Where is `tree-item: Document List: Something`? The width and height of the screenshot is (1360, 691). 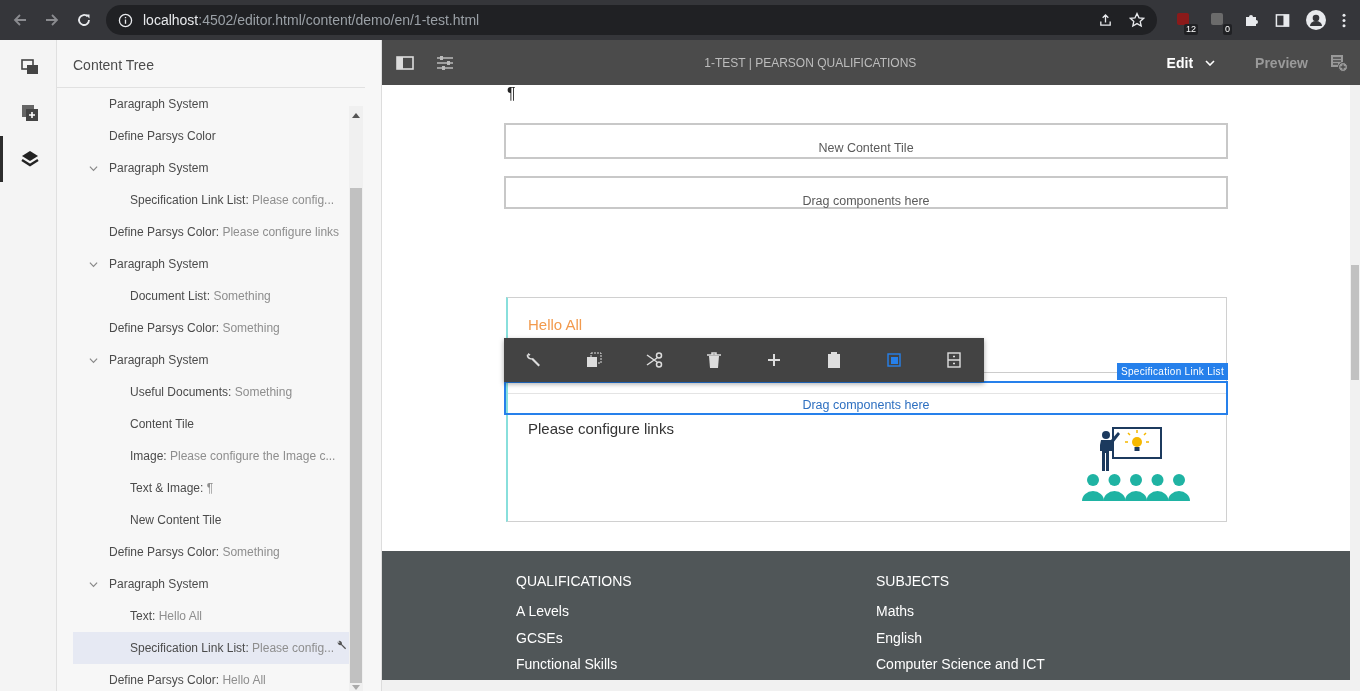 tree-item: Document List: Something is located at coordinates (211, 296).